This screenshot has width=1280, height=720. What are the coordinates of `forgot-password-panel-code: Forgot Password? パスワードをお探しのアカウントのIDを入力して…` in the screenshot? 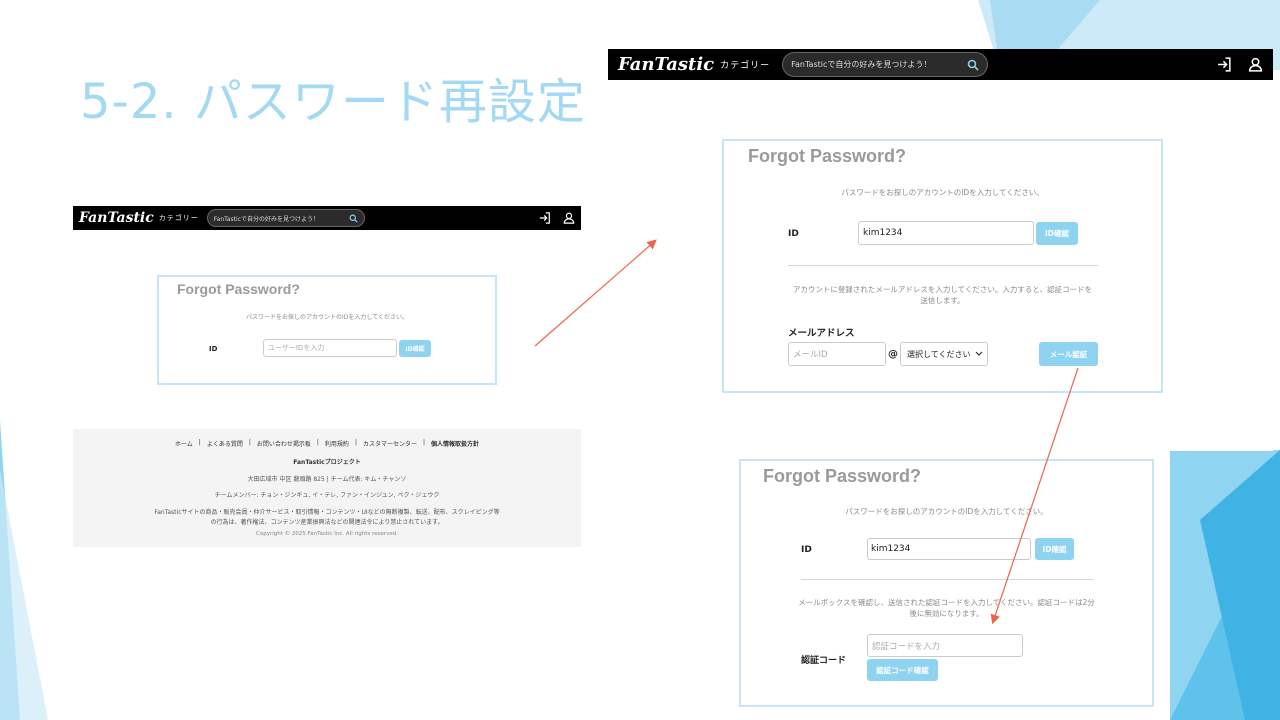 It's located at (946, 583).